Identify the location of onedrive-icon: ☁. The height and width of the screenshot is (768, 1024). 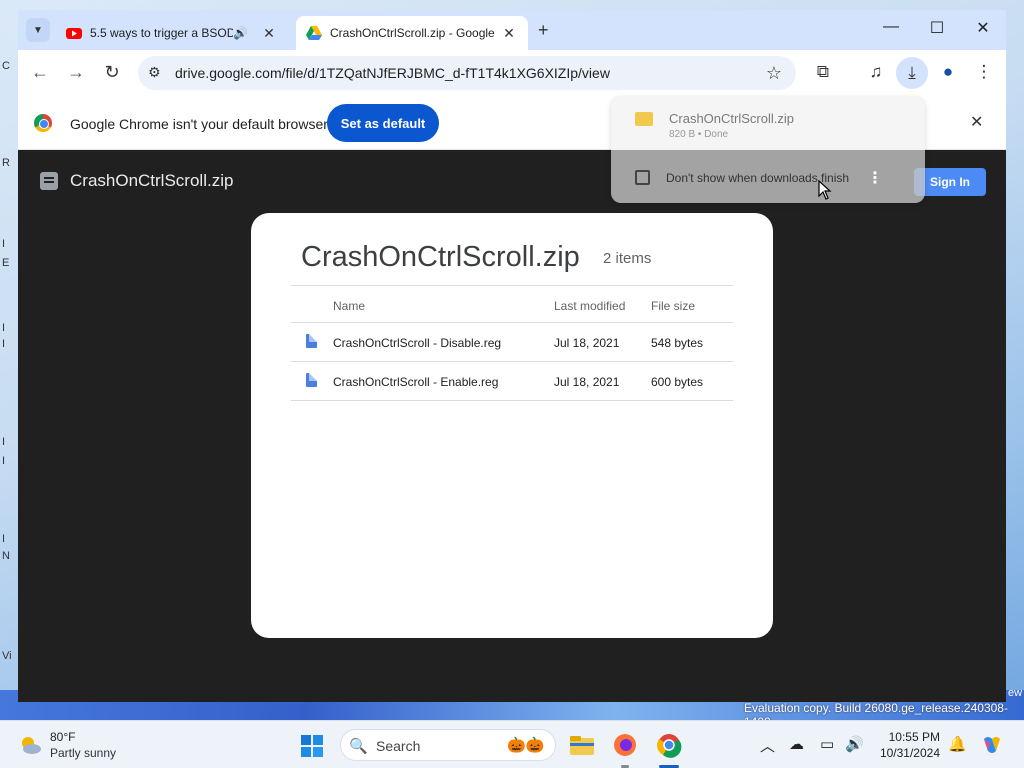
(796, 744).